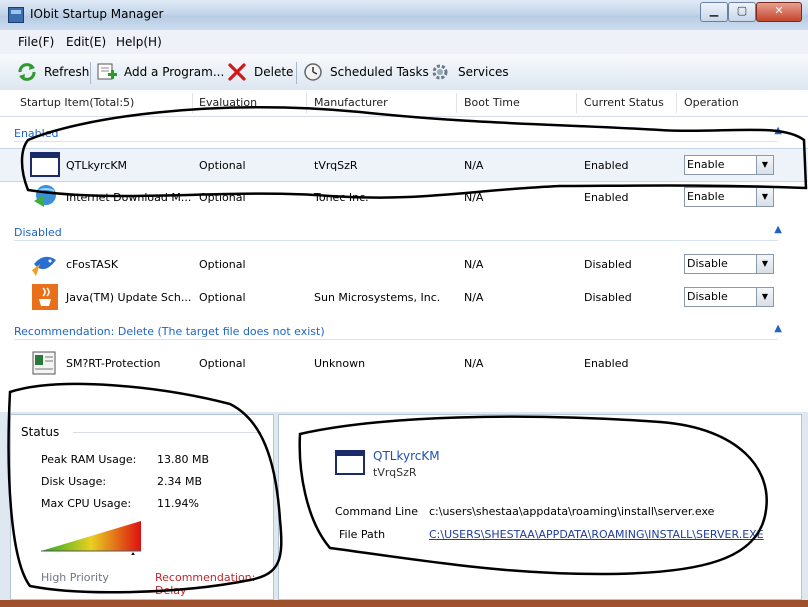  What do you see at coordinates (742, 12) in the screenshot?
I see `maximize-button: ▢` at bounding box center [742, 12].